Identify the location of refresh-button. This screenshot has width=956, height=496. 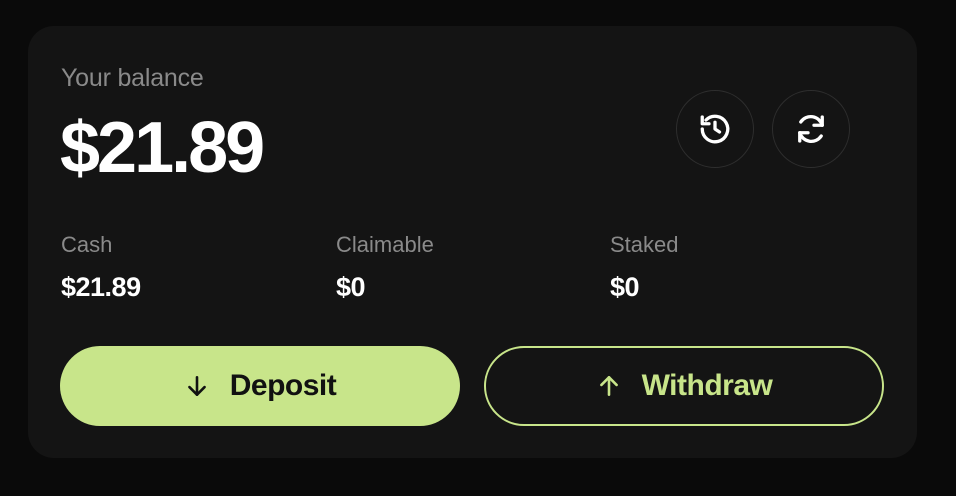
(811, 129).